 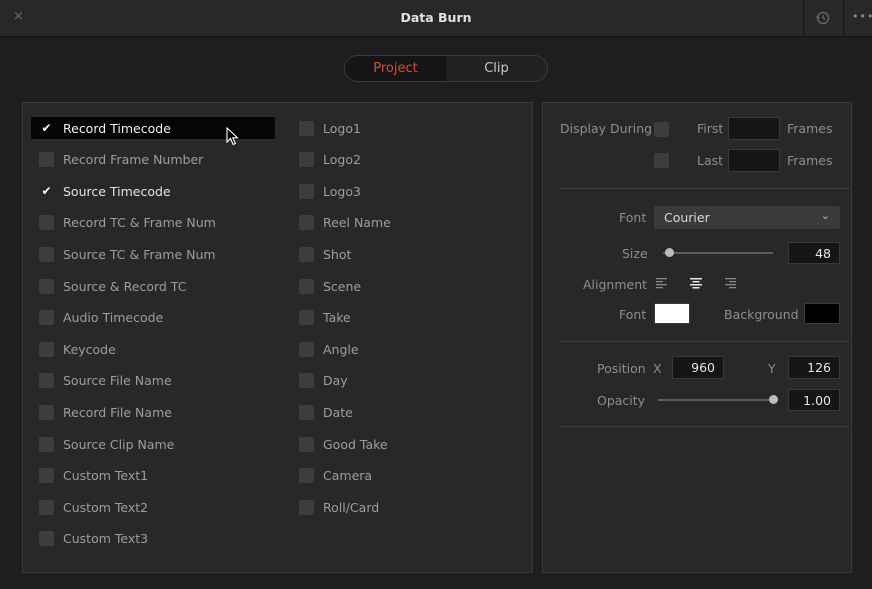 What do you see at coordinates (754, 160) in the screenshot?
I see `last-frames-input` at bounding box center [754, 160].